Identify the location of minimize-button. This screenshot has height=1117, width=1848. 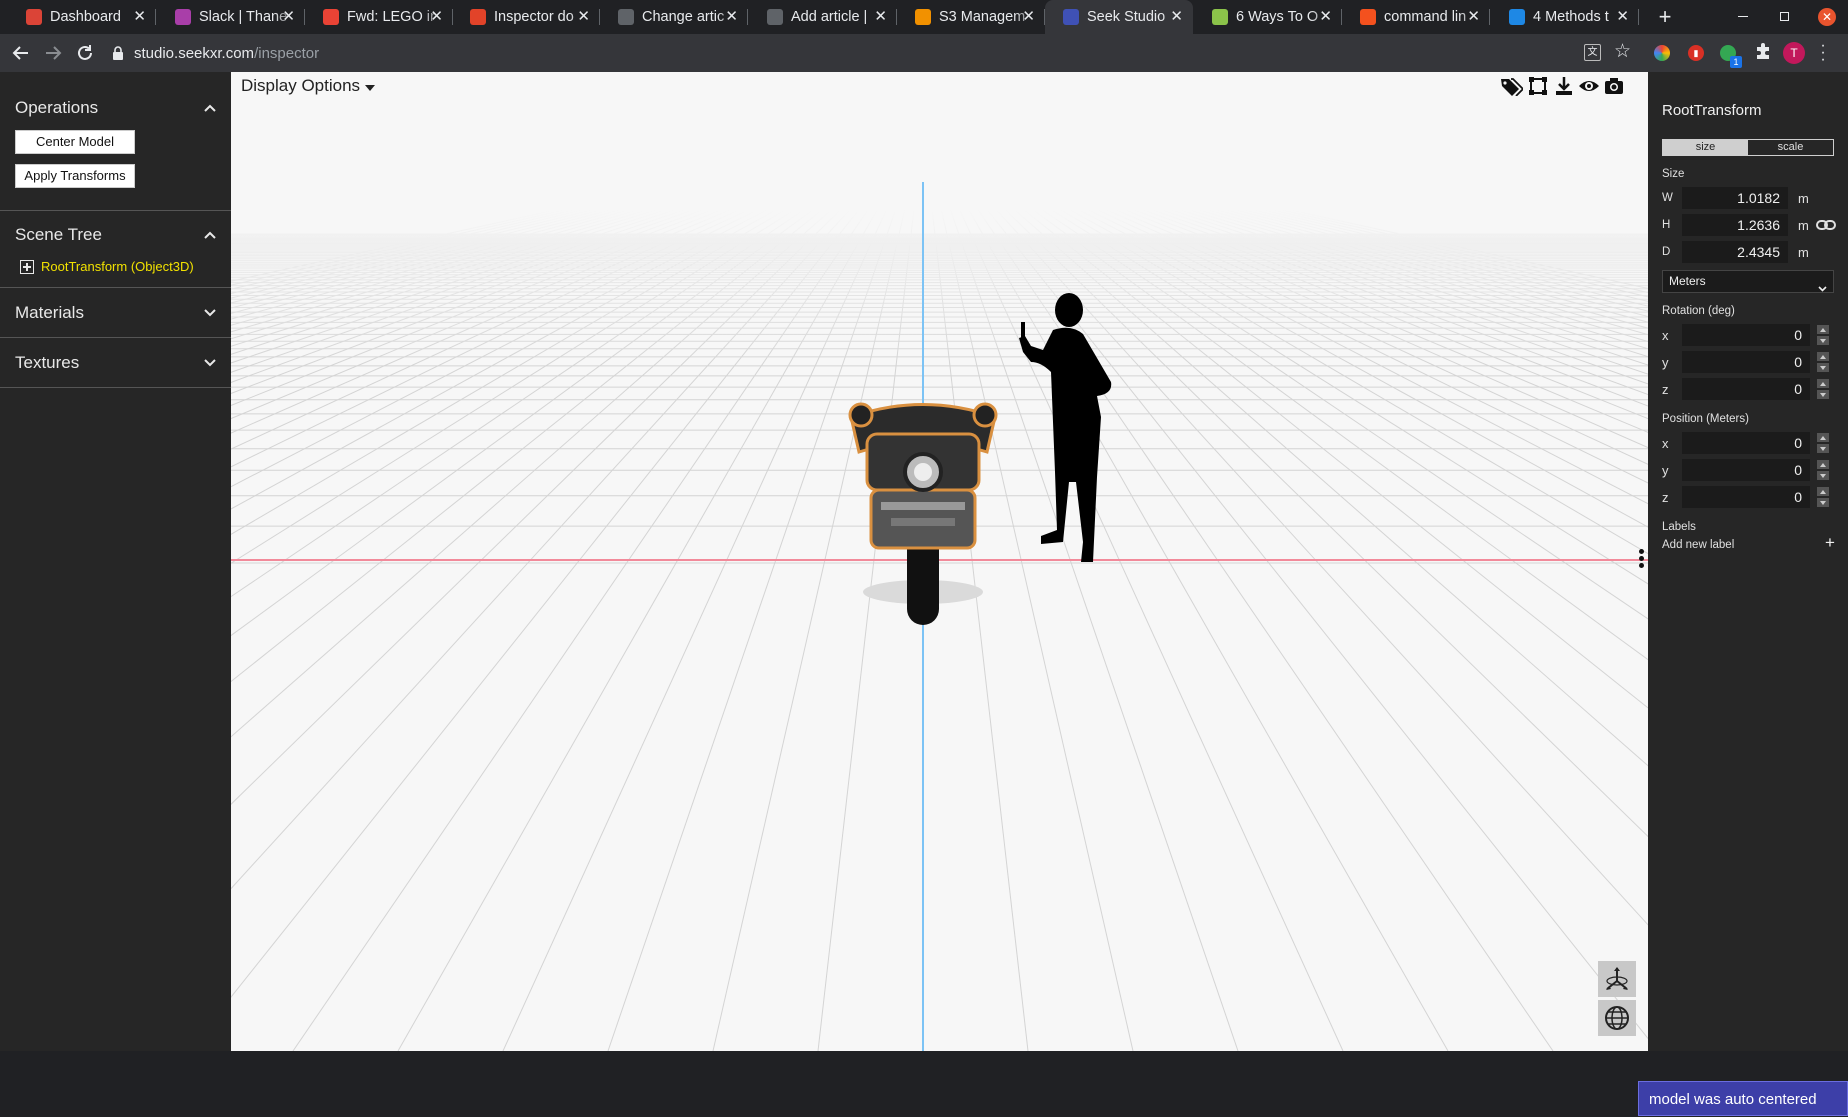
(1743, 16).